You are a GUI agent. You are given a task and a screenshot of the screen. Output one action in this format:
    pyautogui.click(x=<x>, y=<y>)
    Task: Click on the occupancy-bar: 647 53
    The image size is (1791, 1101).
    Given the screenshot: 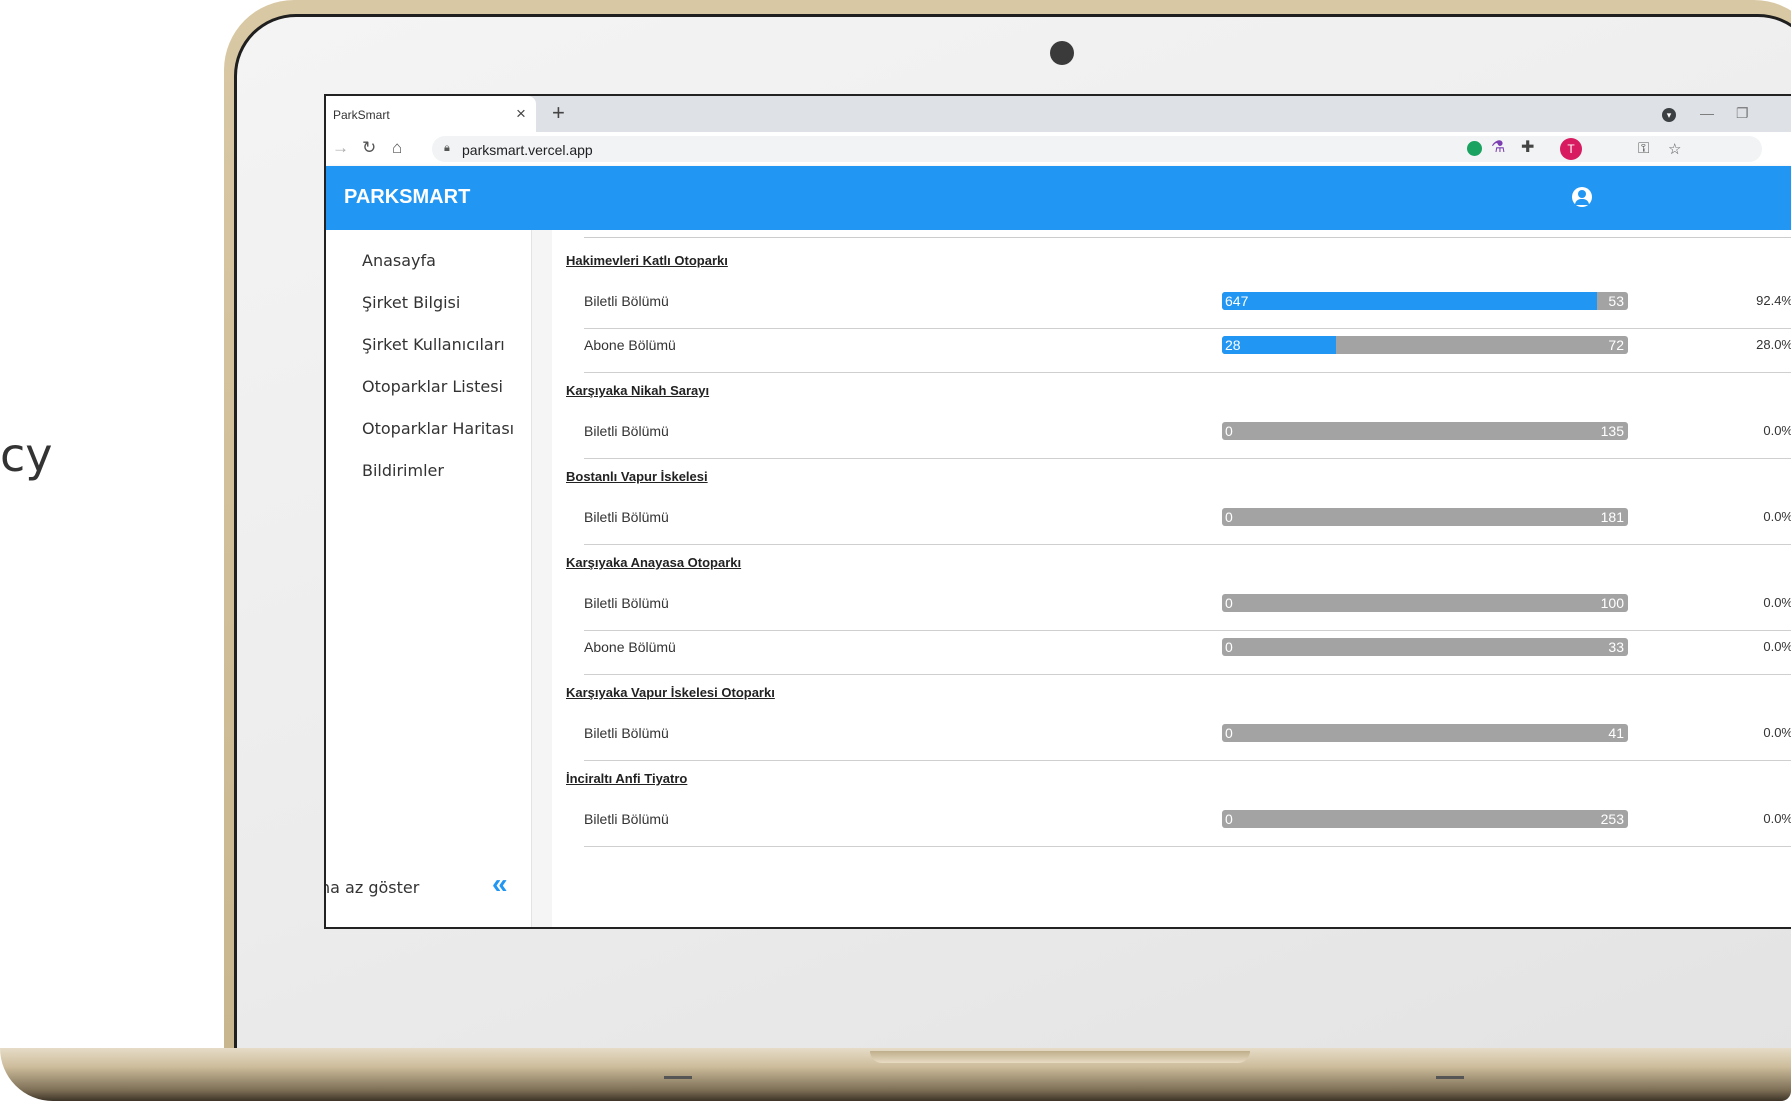 What is the action you would take?
    pyautogui.click(x=1425, y=301)
    